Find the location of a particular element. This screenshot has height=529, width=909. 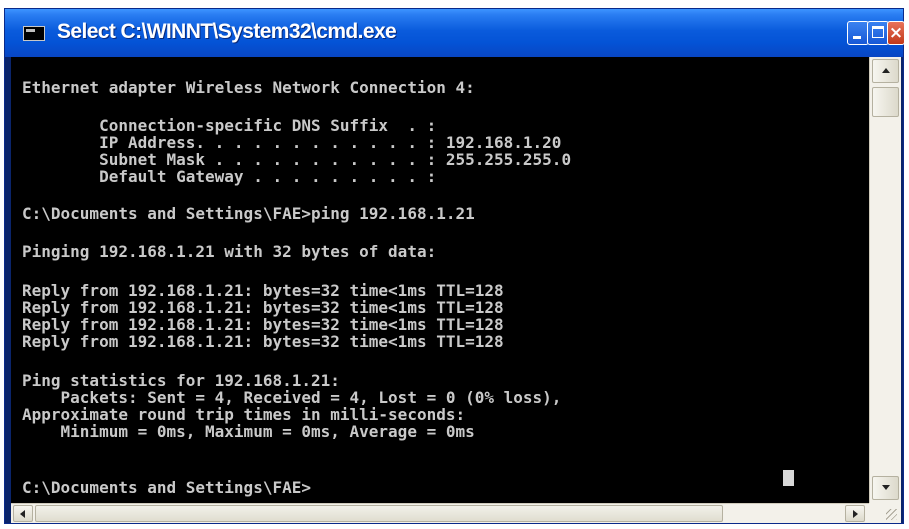

close-icon: × is located at coordinates (896, 33).